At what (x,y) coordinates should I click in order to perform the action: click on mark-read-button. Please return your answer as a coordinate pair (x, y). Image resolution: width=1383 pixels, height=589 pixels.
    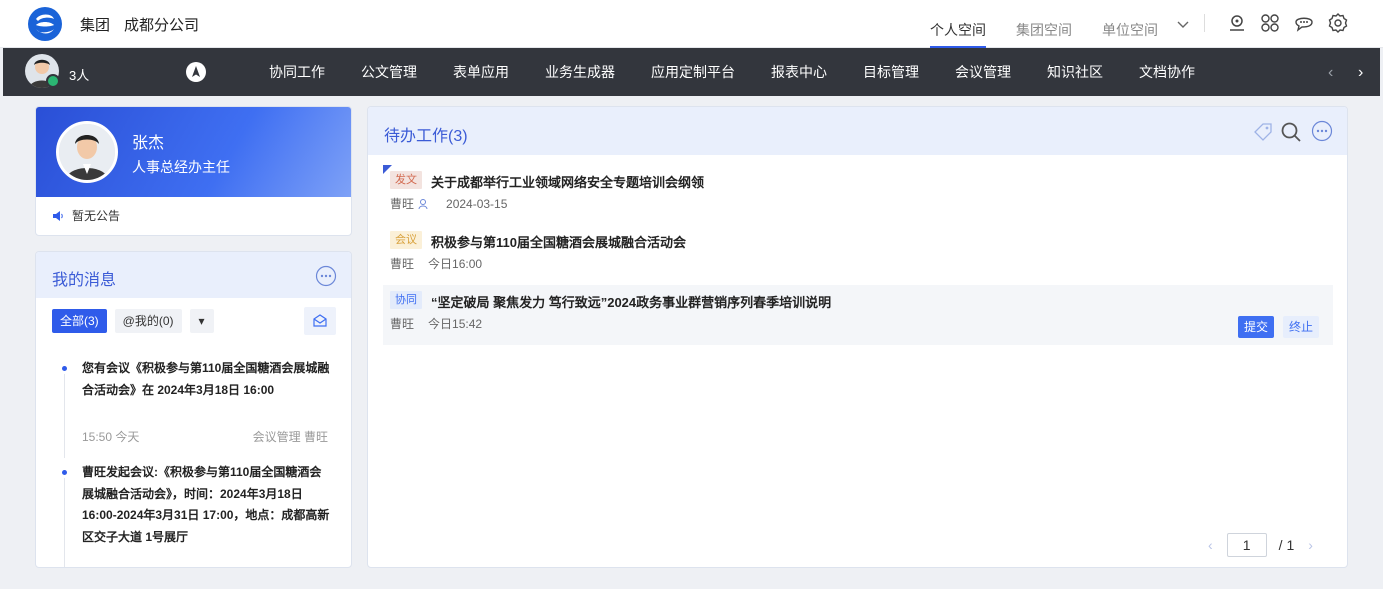
    Looking at the image, I should click on (320, 321).